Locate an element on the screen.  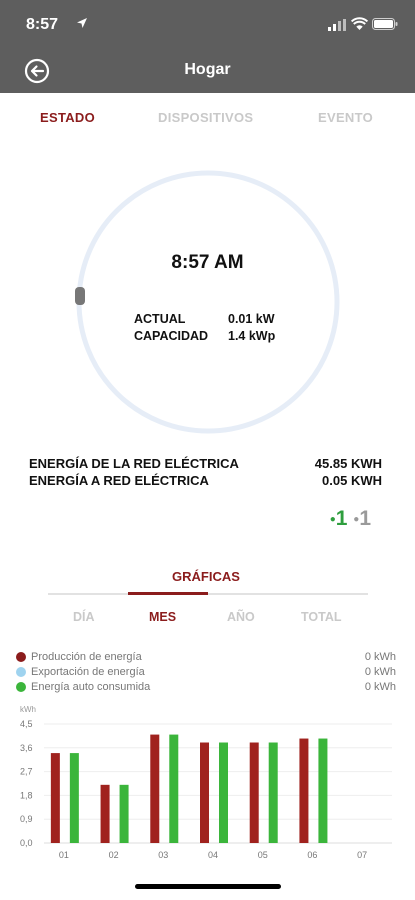
current-time: 8:57 AM is located at coordinates (207, 262).